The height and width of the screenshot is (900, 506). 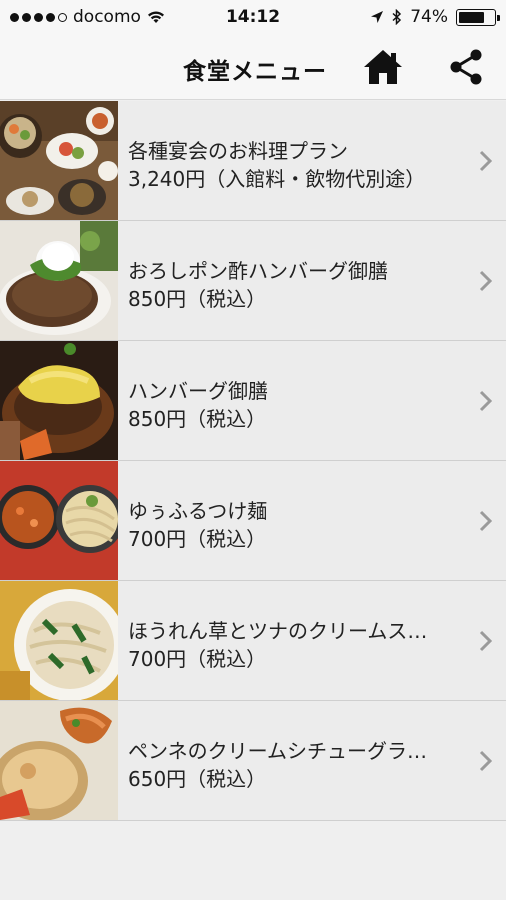 I want to click on battery-percent: 74%, so click(x=429, y=17).